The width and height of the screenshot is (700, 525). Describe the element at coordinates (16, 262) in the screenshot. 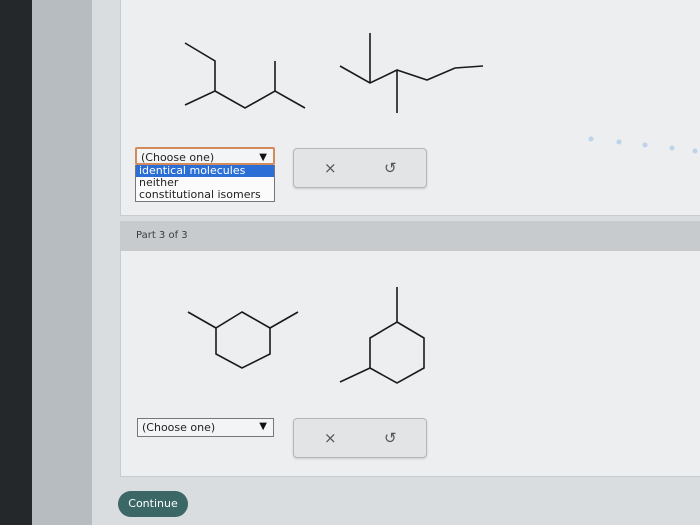

I see `bezel-left` at that location.